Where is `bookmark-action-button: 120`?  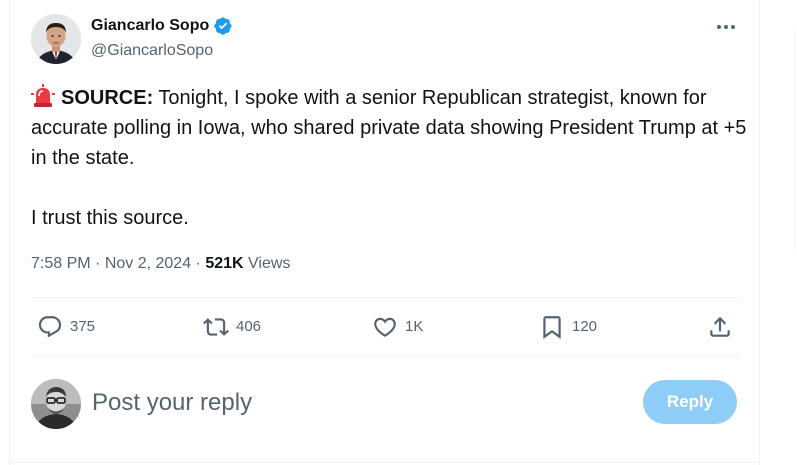
bookmark-action-button: 120 is located at coordinates (568, 327).